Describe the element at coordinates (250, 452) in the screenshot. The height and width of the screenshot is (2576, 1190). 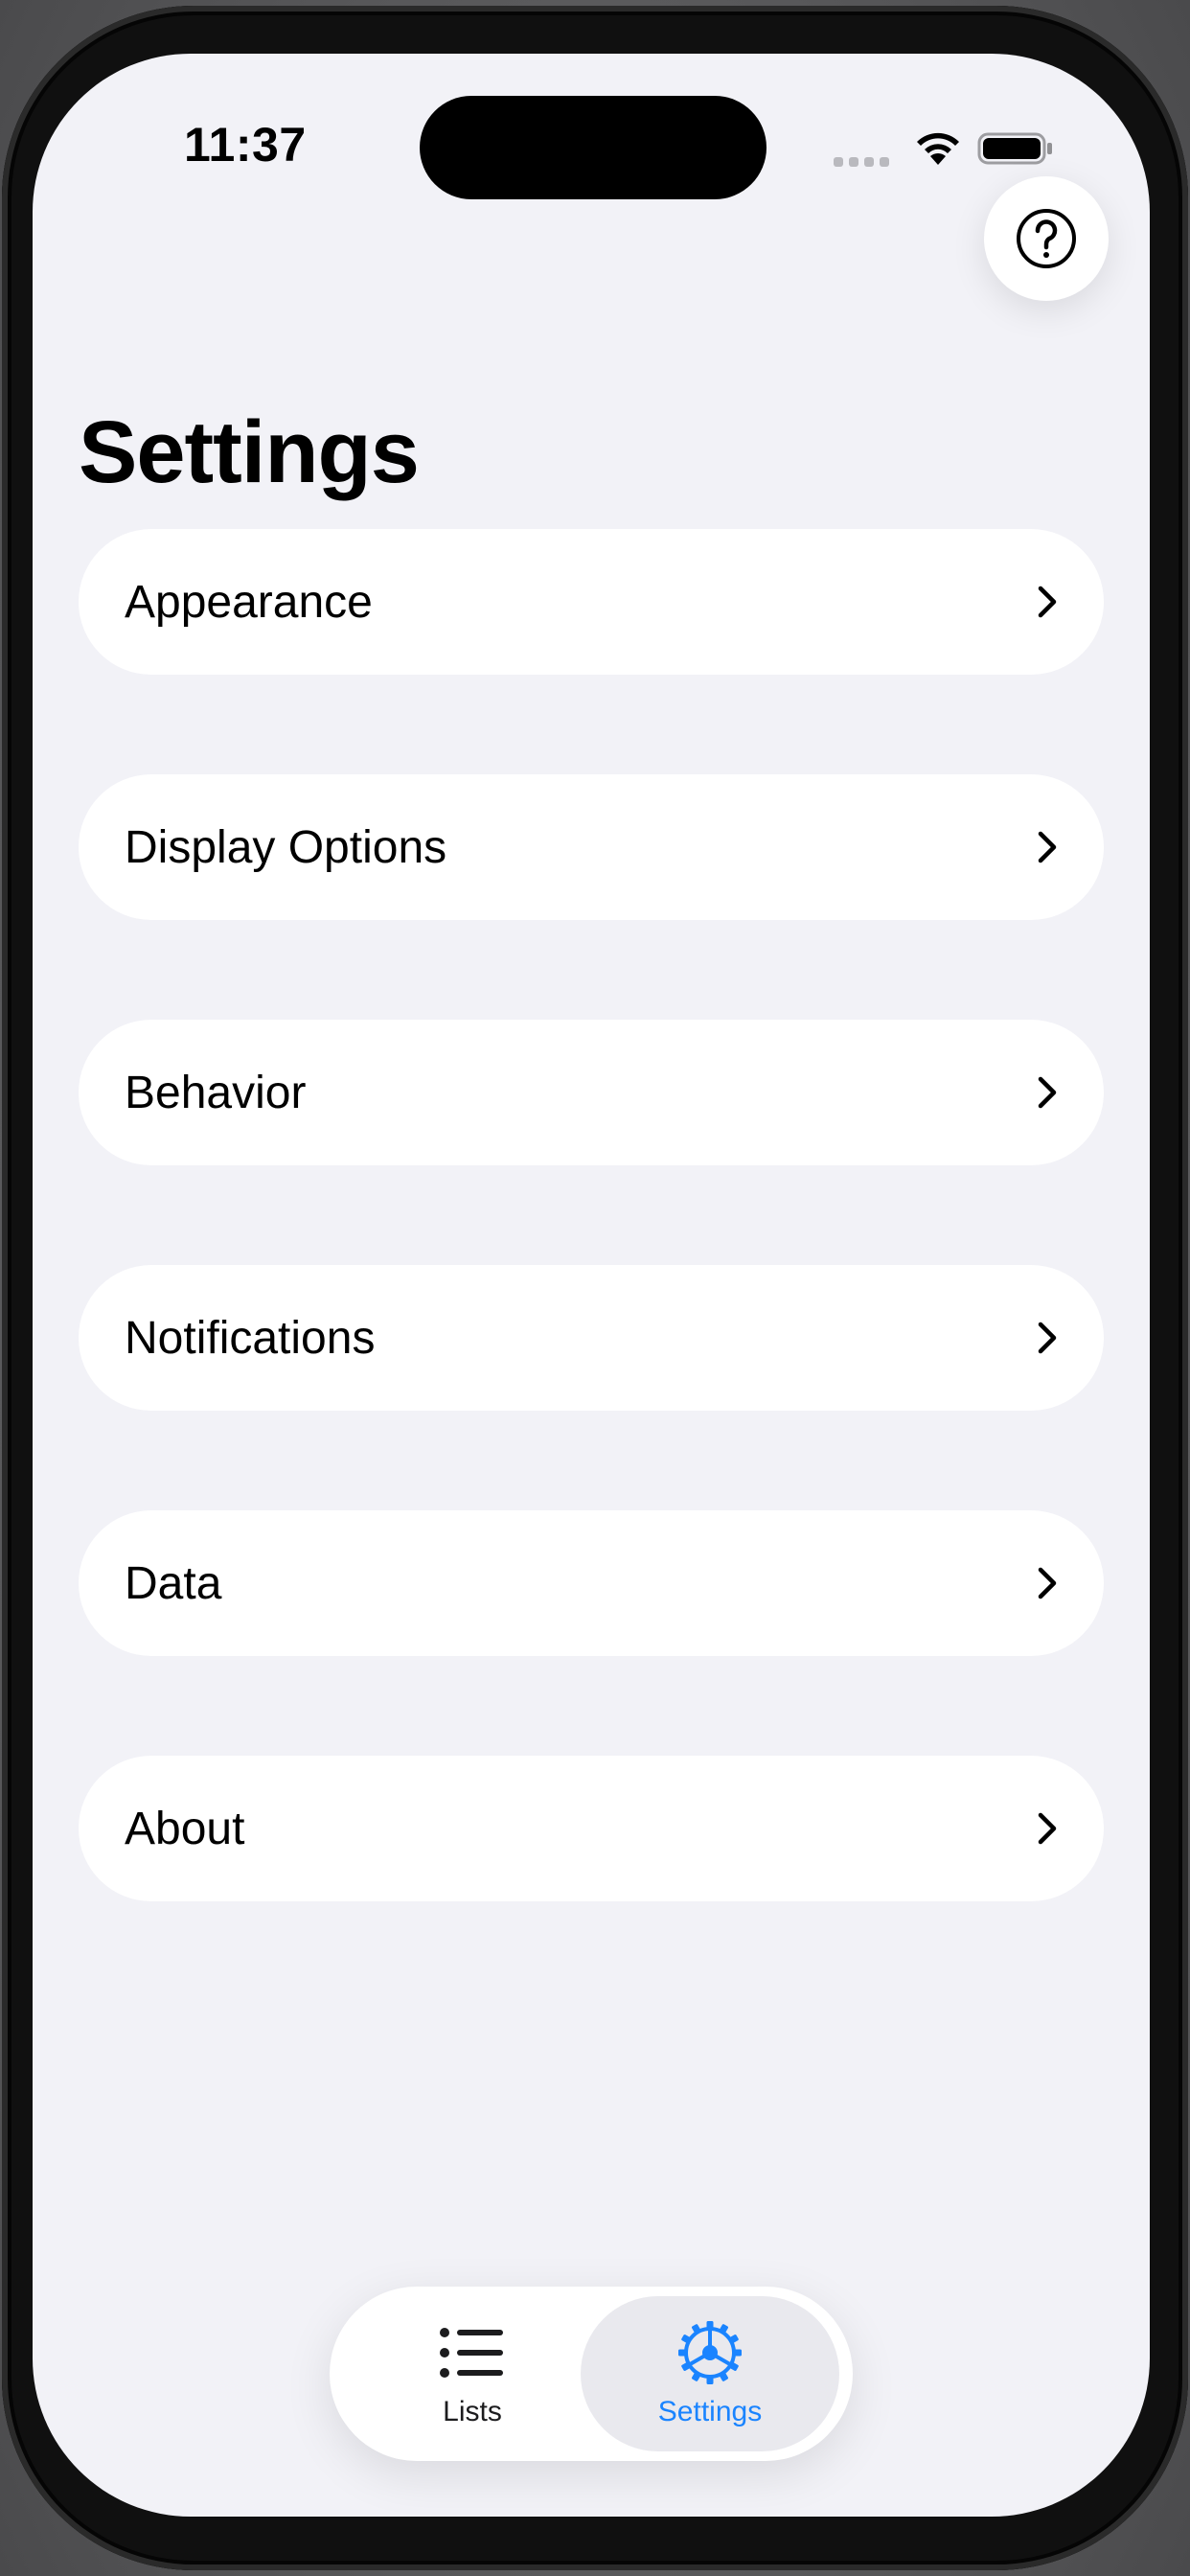
I see `page-title: Settings` at that location.